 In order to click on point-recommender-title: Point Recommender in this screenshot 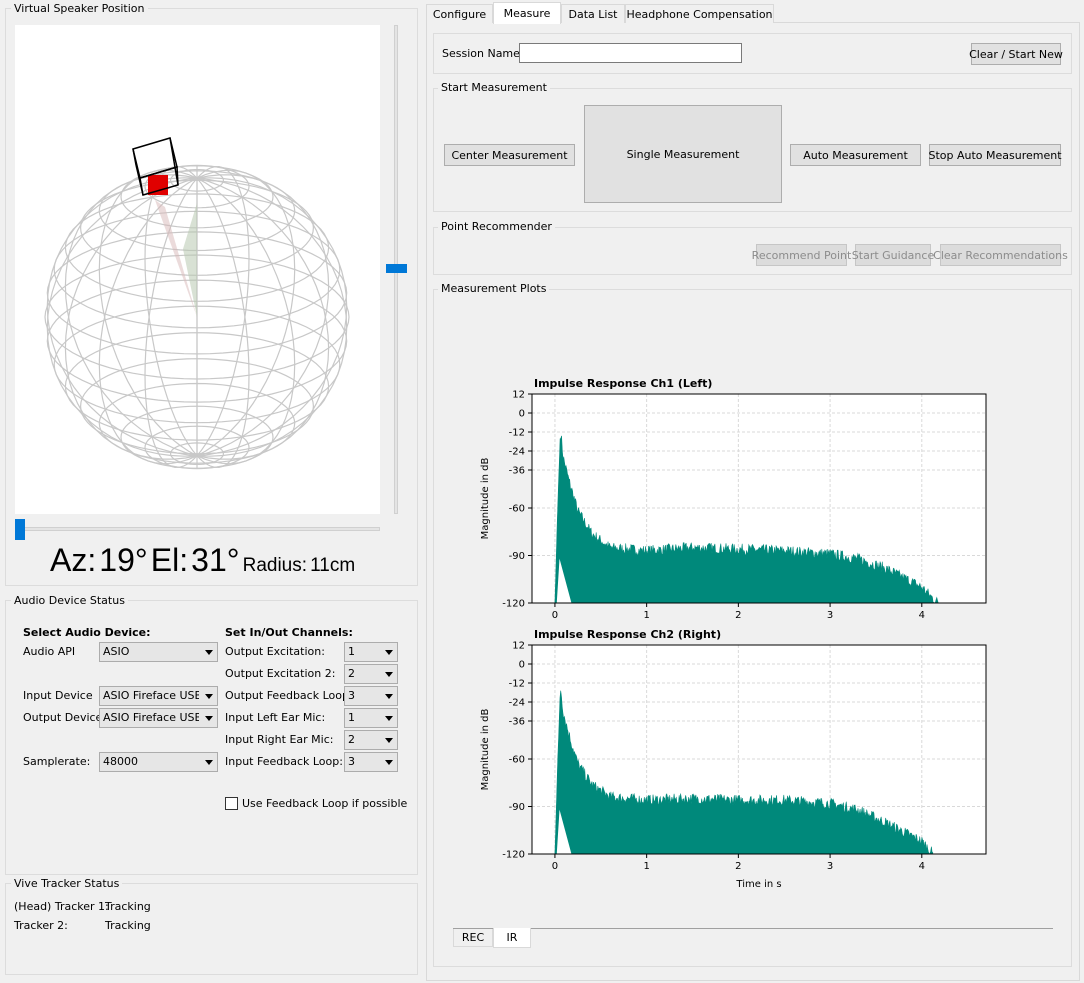, I will do `click(496, 226)`.